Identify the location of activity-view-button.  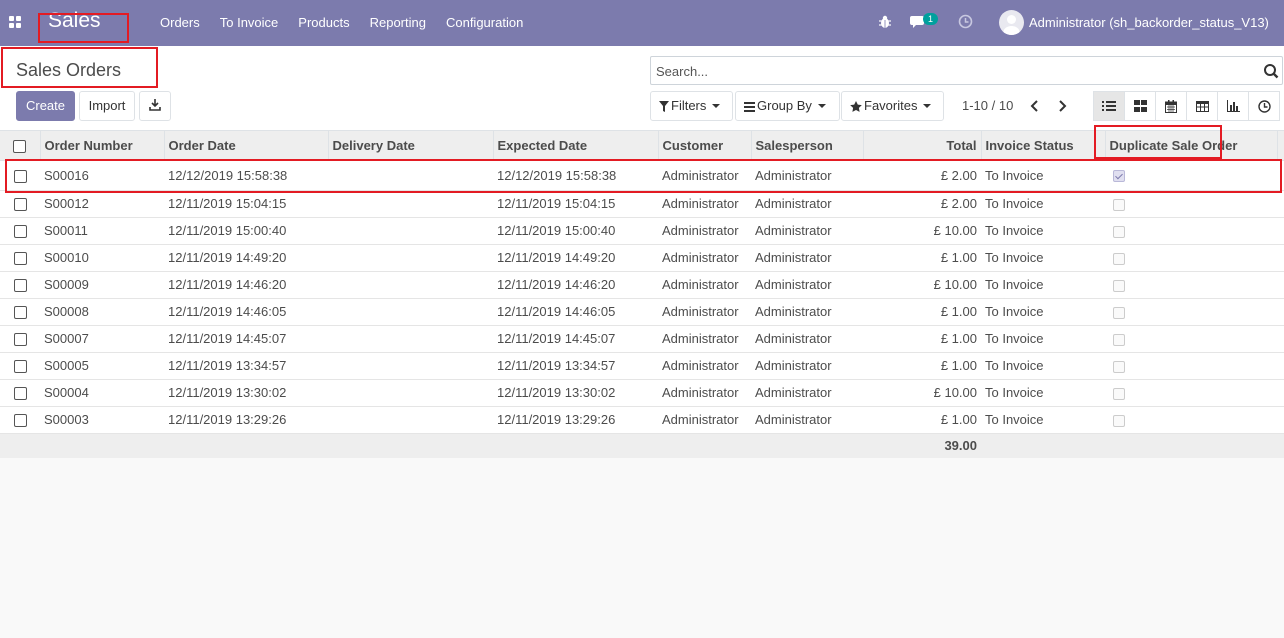
(1264, 106).